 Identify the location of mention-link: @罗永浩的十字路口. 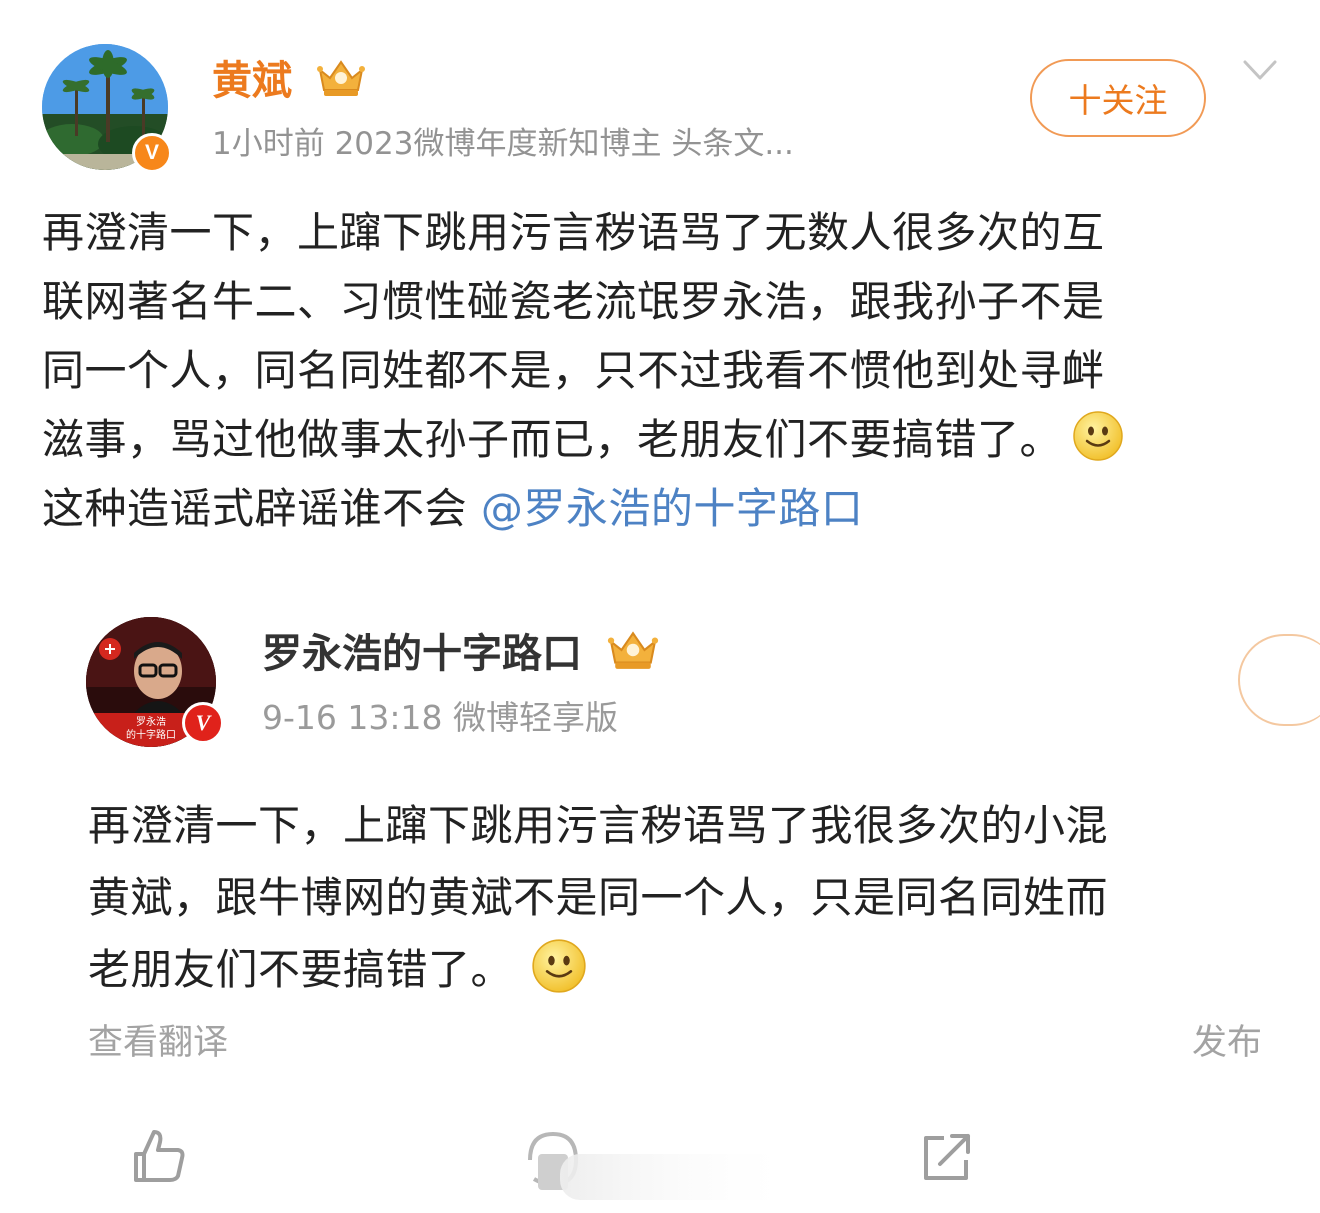
(672, 508).